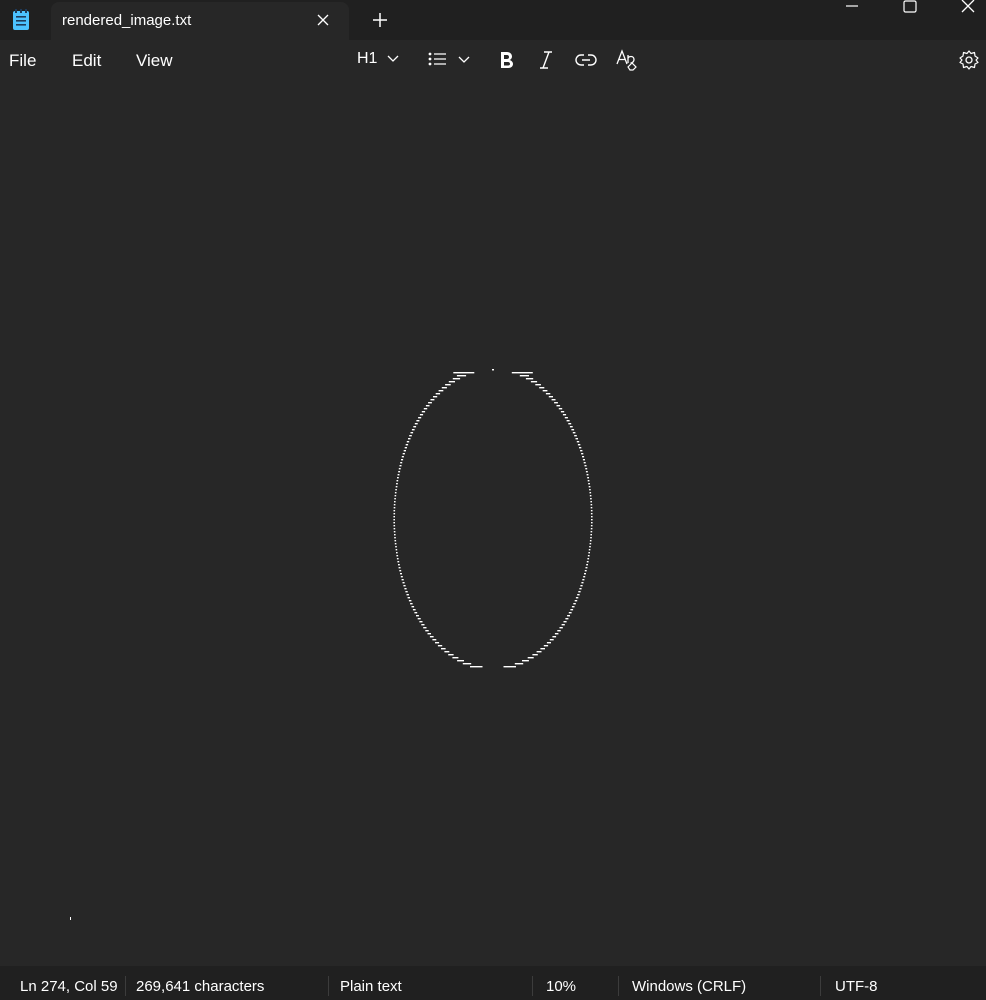 This screenshot has height=1000, width=986. What do you see at coordinates (626, 60) in the screenshot?
I see `clear-formatting-icon` at bounding box center [626, 60].